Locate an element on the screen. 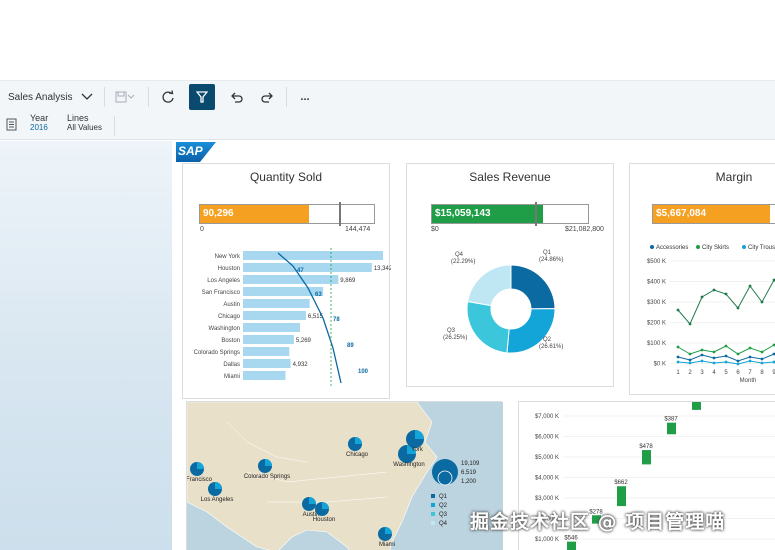  quantity-sold-target is located at coordinates (340, 214).